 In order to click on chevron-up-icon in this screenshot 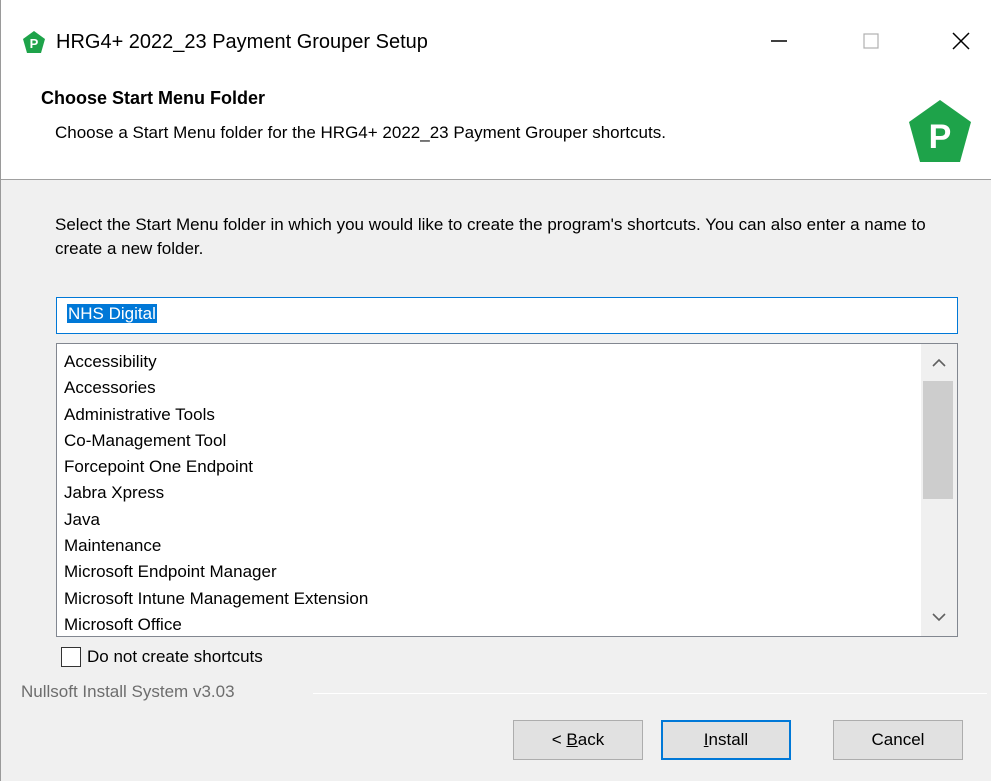, I will do `click(939, 362)`.